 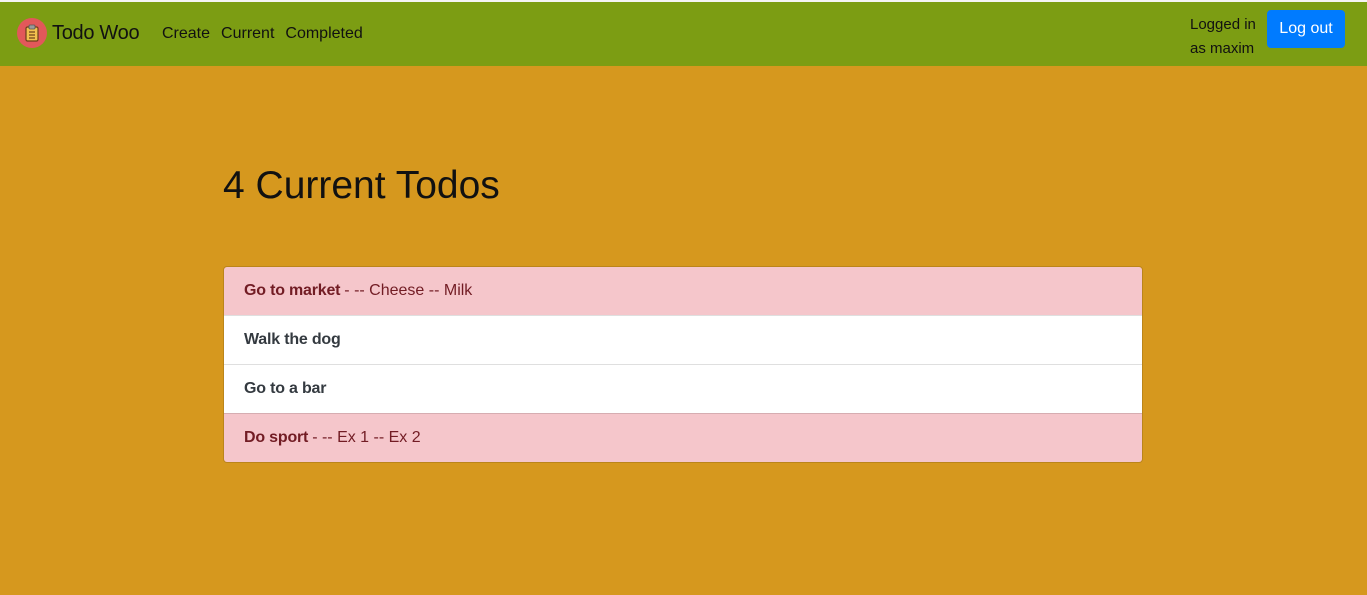 I want to click on navbar-brand: Todo Woo, so click(x=78, y=33).